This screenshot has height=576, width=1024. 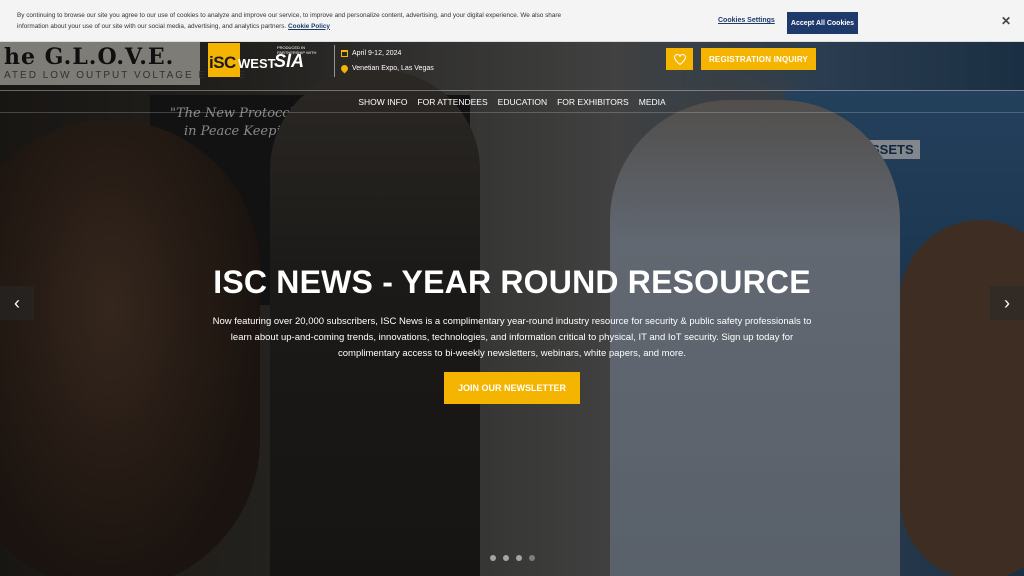 What do you see at coordinates (344, 53) in the screenshot?
I see `calendar-icon` at bounding box center [344, 53].